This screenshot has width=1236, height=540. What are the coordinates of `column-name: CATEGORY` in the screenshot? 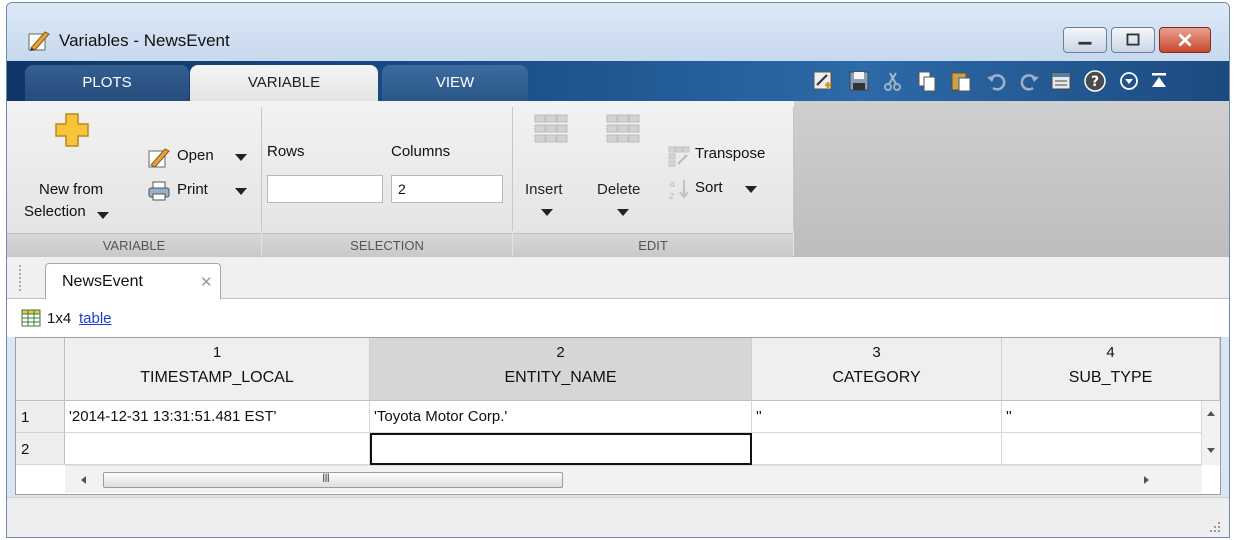 It's located at (876, 377).